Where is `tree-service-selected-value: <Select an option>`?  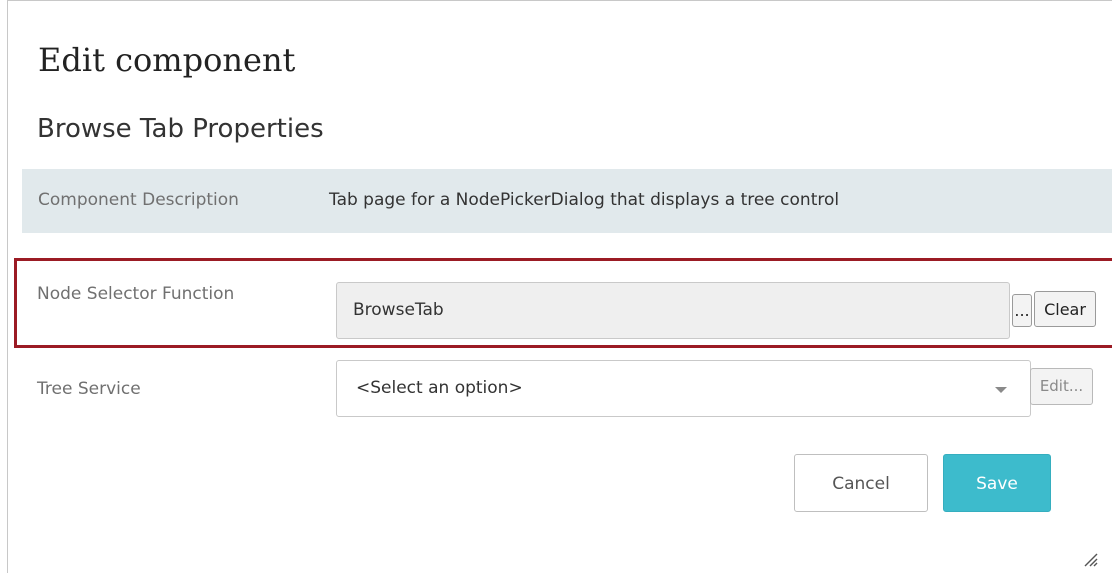
tree-service-selected-value: <Select an option> is located at coordinates (439, 388).